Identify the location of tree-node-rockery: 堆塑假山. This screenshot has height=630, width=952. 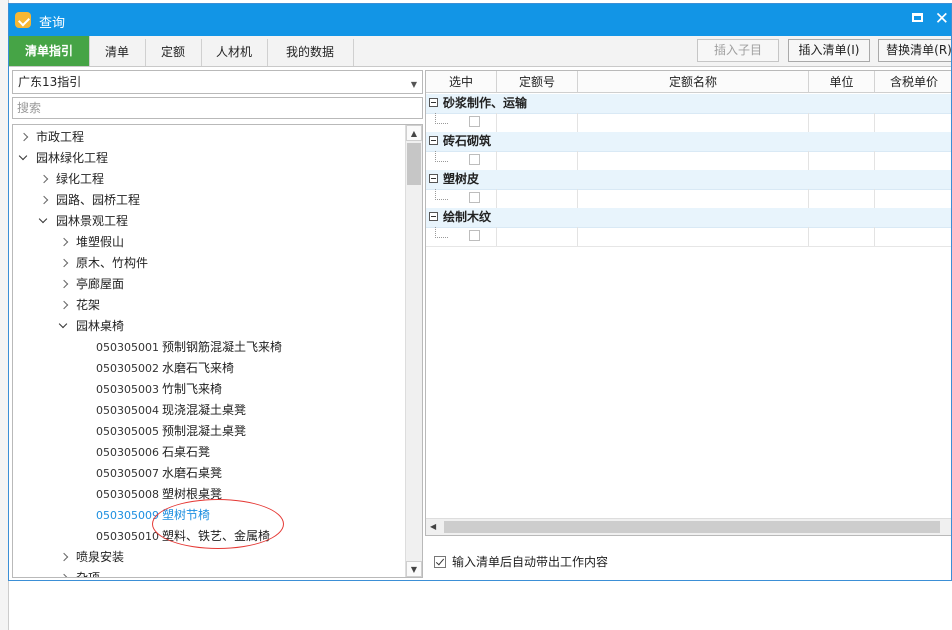
(210, 242).